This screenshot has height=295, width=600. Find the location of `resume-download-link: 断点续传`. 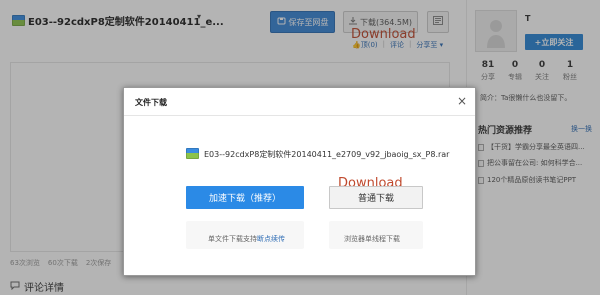

resume-download-link: 断点续传 is located at coordinates (271, 239).